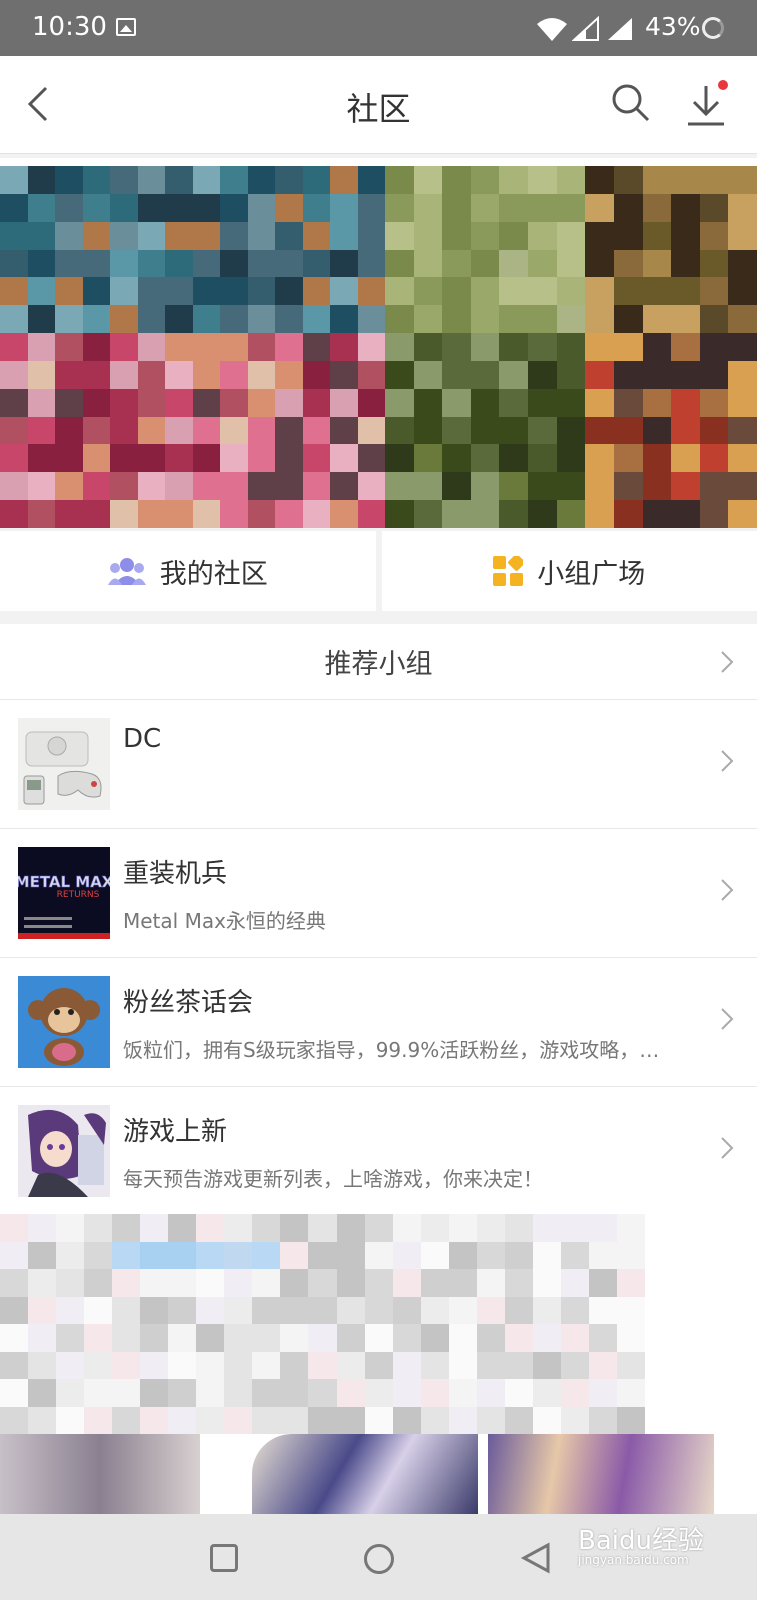 The height and width of the screenshot is (1600, 757). What do you see at coordinates (378, 764) in the screenshot?
I see `group-row-dc: DC` at bounding box center [378, 764].